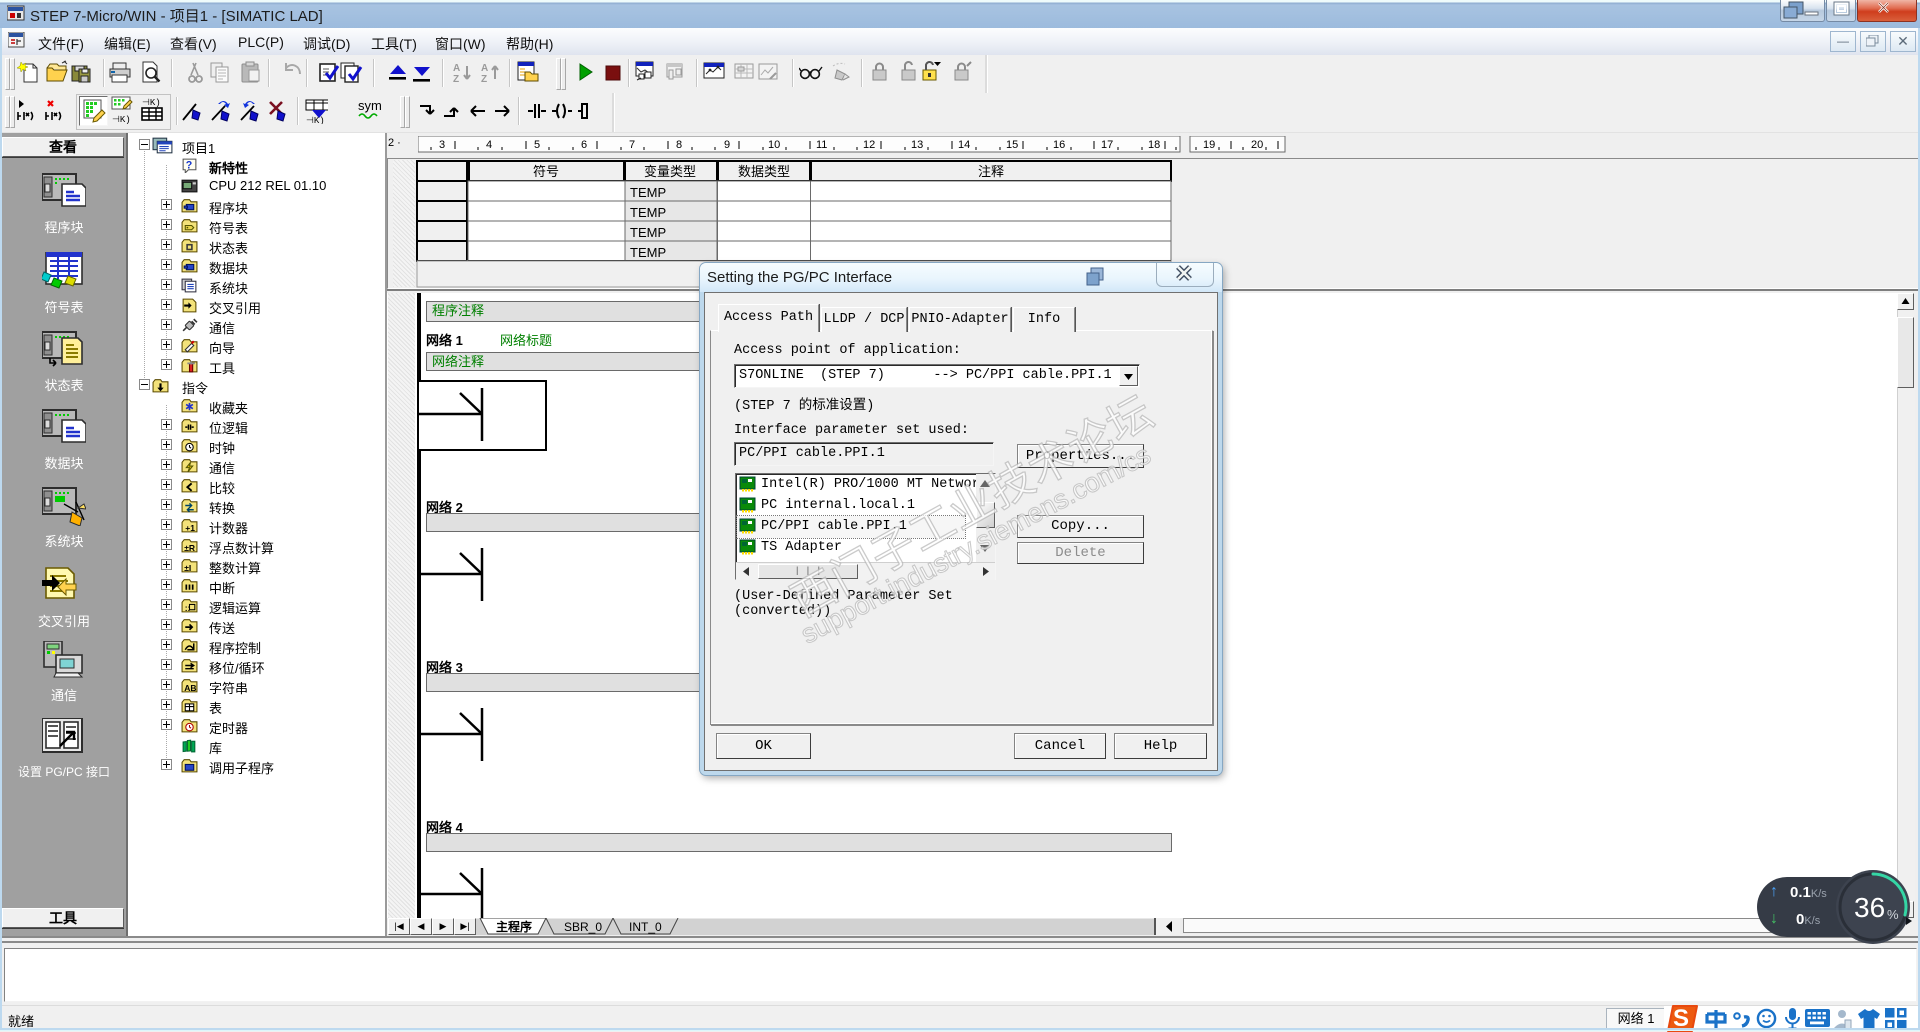 The image size is (1920, 1032). What do you see at coordinates (964, 145) in the screenshot?
I see `svg-text: 14` at bounding box center [964, 145].